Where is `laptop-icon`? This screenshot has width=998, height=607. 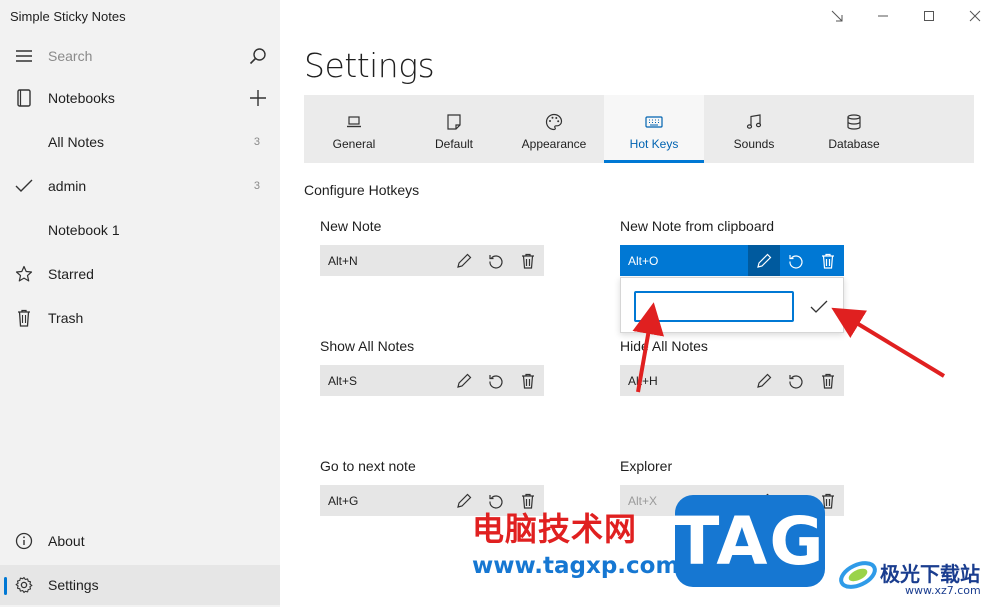 laptop-icon is located at coordinates (354, 122).